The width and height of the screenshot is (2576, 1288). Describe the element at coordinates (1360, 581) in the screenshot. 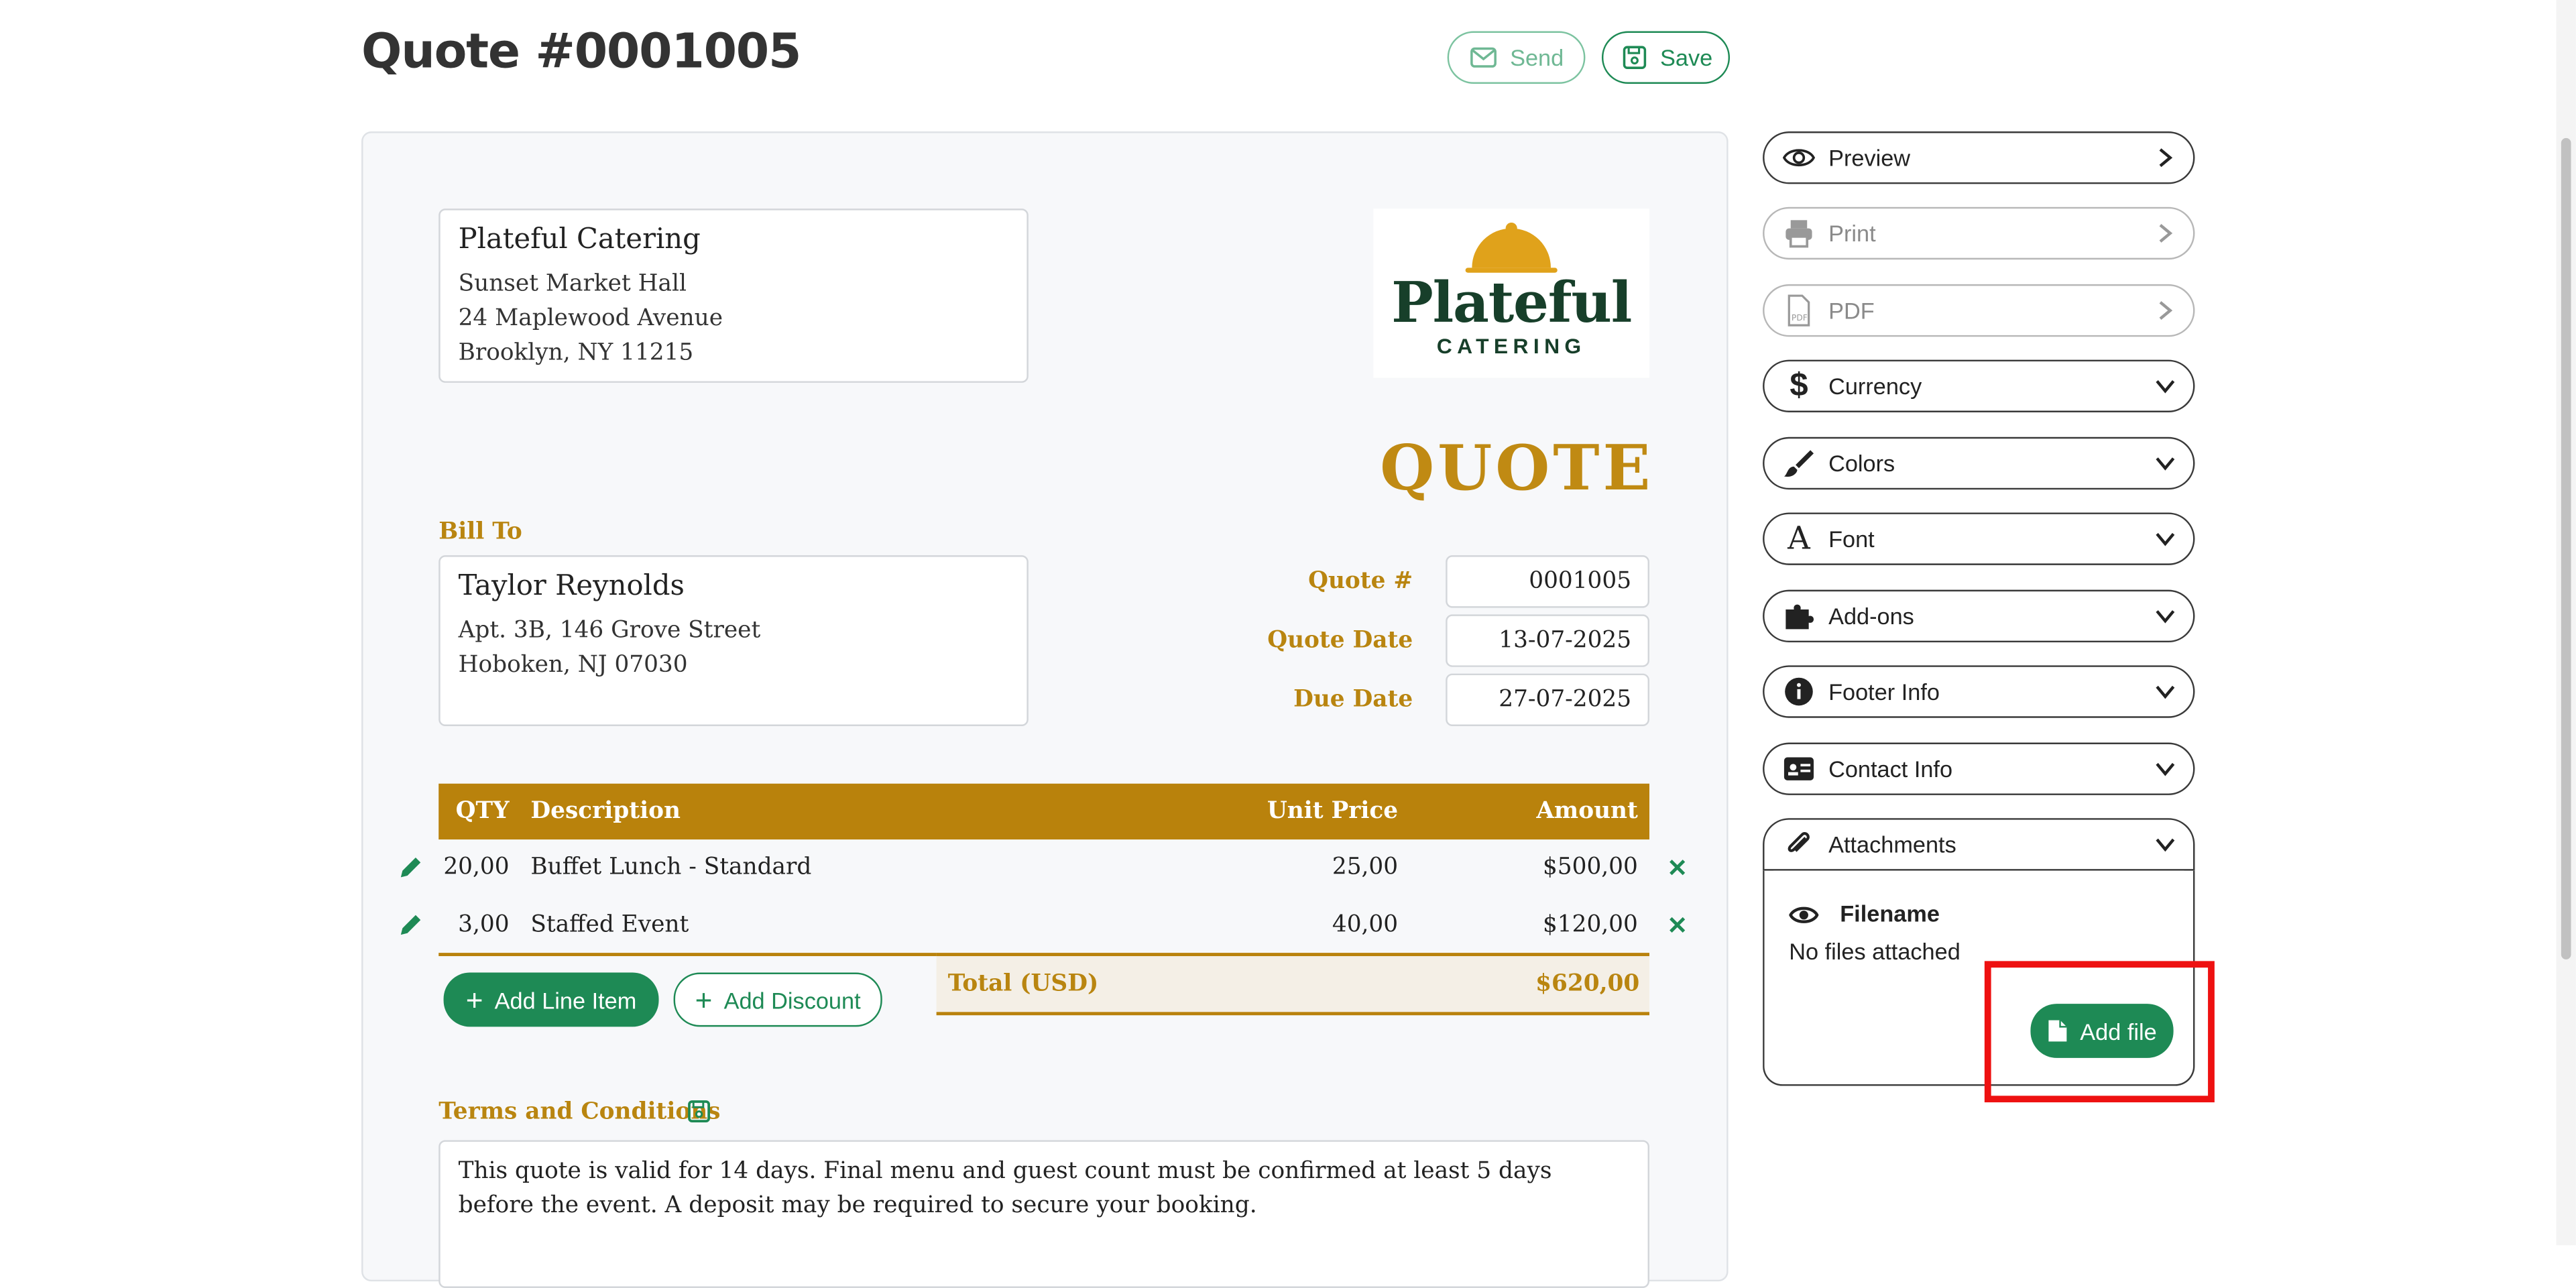

I see `quote-number-label: Quote #` at that location.